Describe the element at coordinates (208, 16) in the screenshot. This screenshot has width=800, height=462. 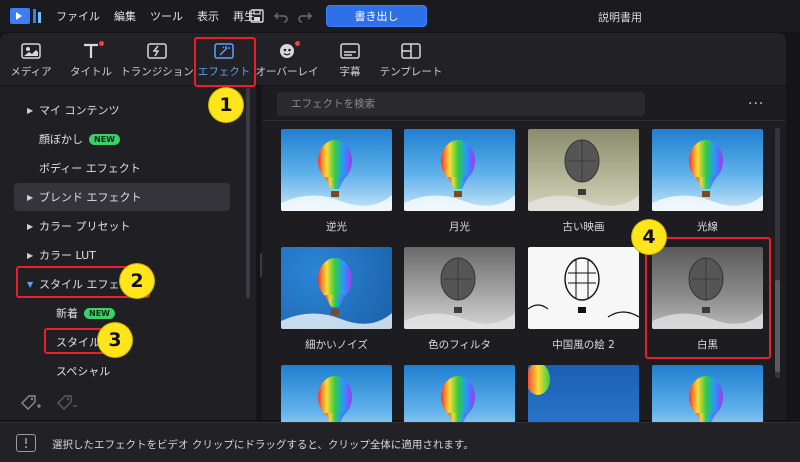
I see `menu-view: 表示` at that location.